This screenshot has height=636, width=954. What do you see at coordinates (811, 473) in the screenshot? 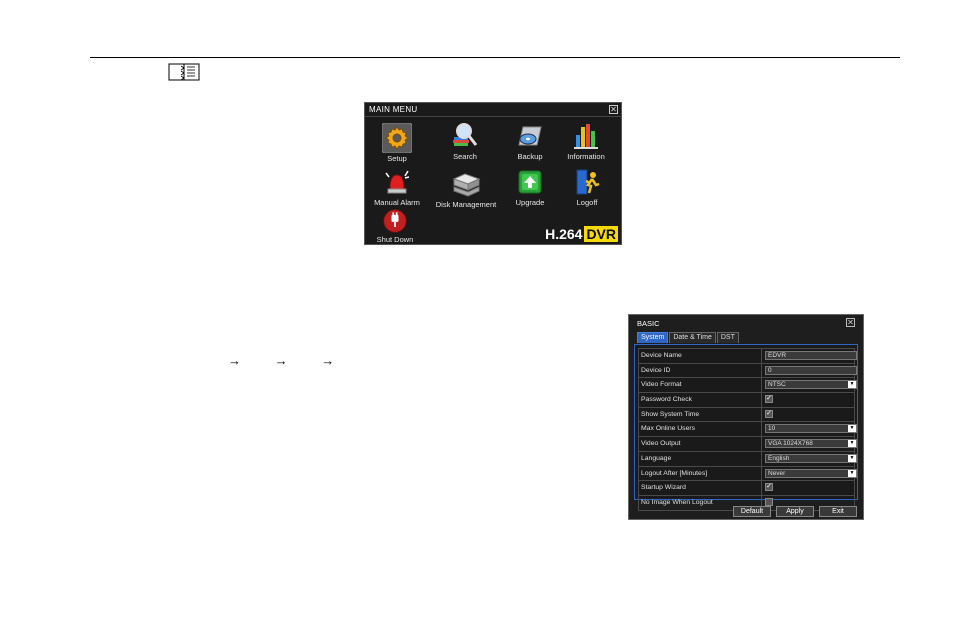
I see `logout-after-select: Never ▼` at bounding box center [811, 473].